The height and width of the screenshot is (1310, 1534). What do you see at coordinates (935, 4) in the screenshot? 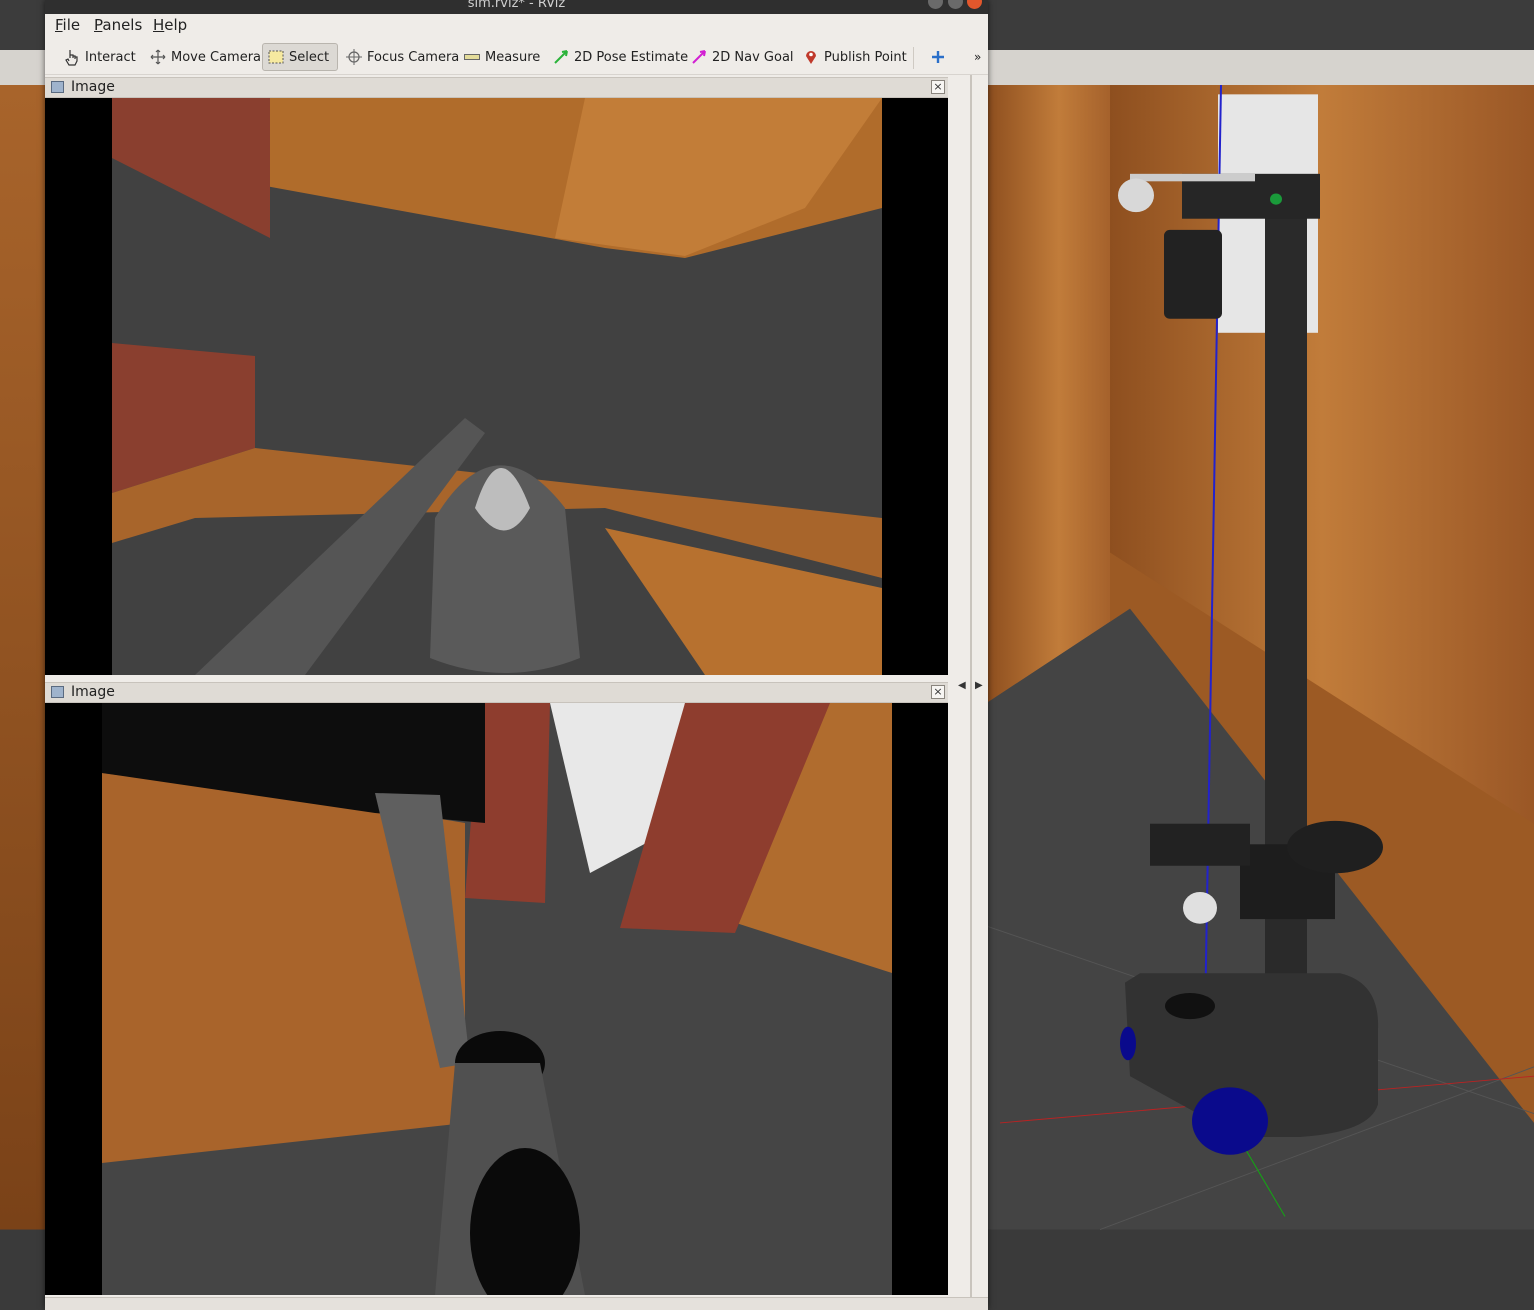
I see `minimize-button` at bounding box center [935, 4].